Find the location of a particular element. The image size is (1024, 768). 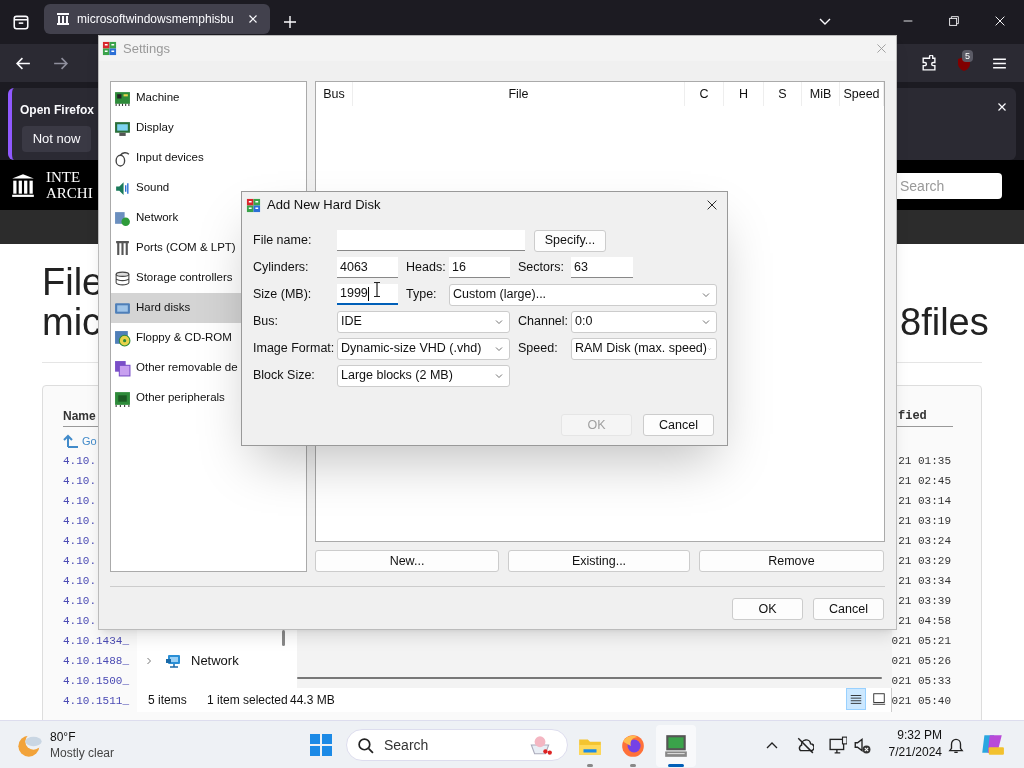

dropdown: IDE is located at coordinates (423, 321).